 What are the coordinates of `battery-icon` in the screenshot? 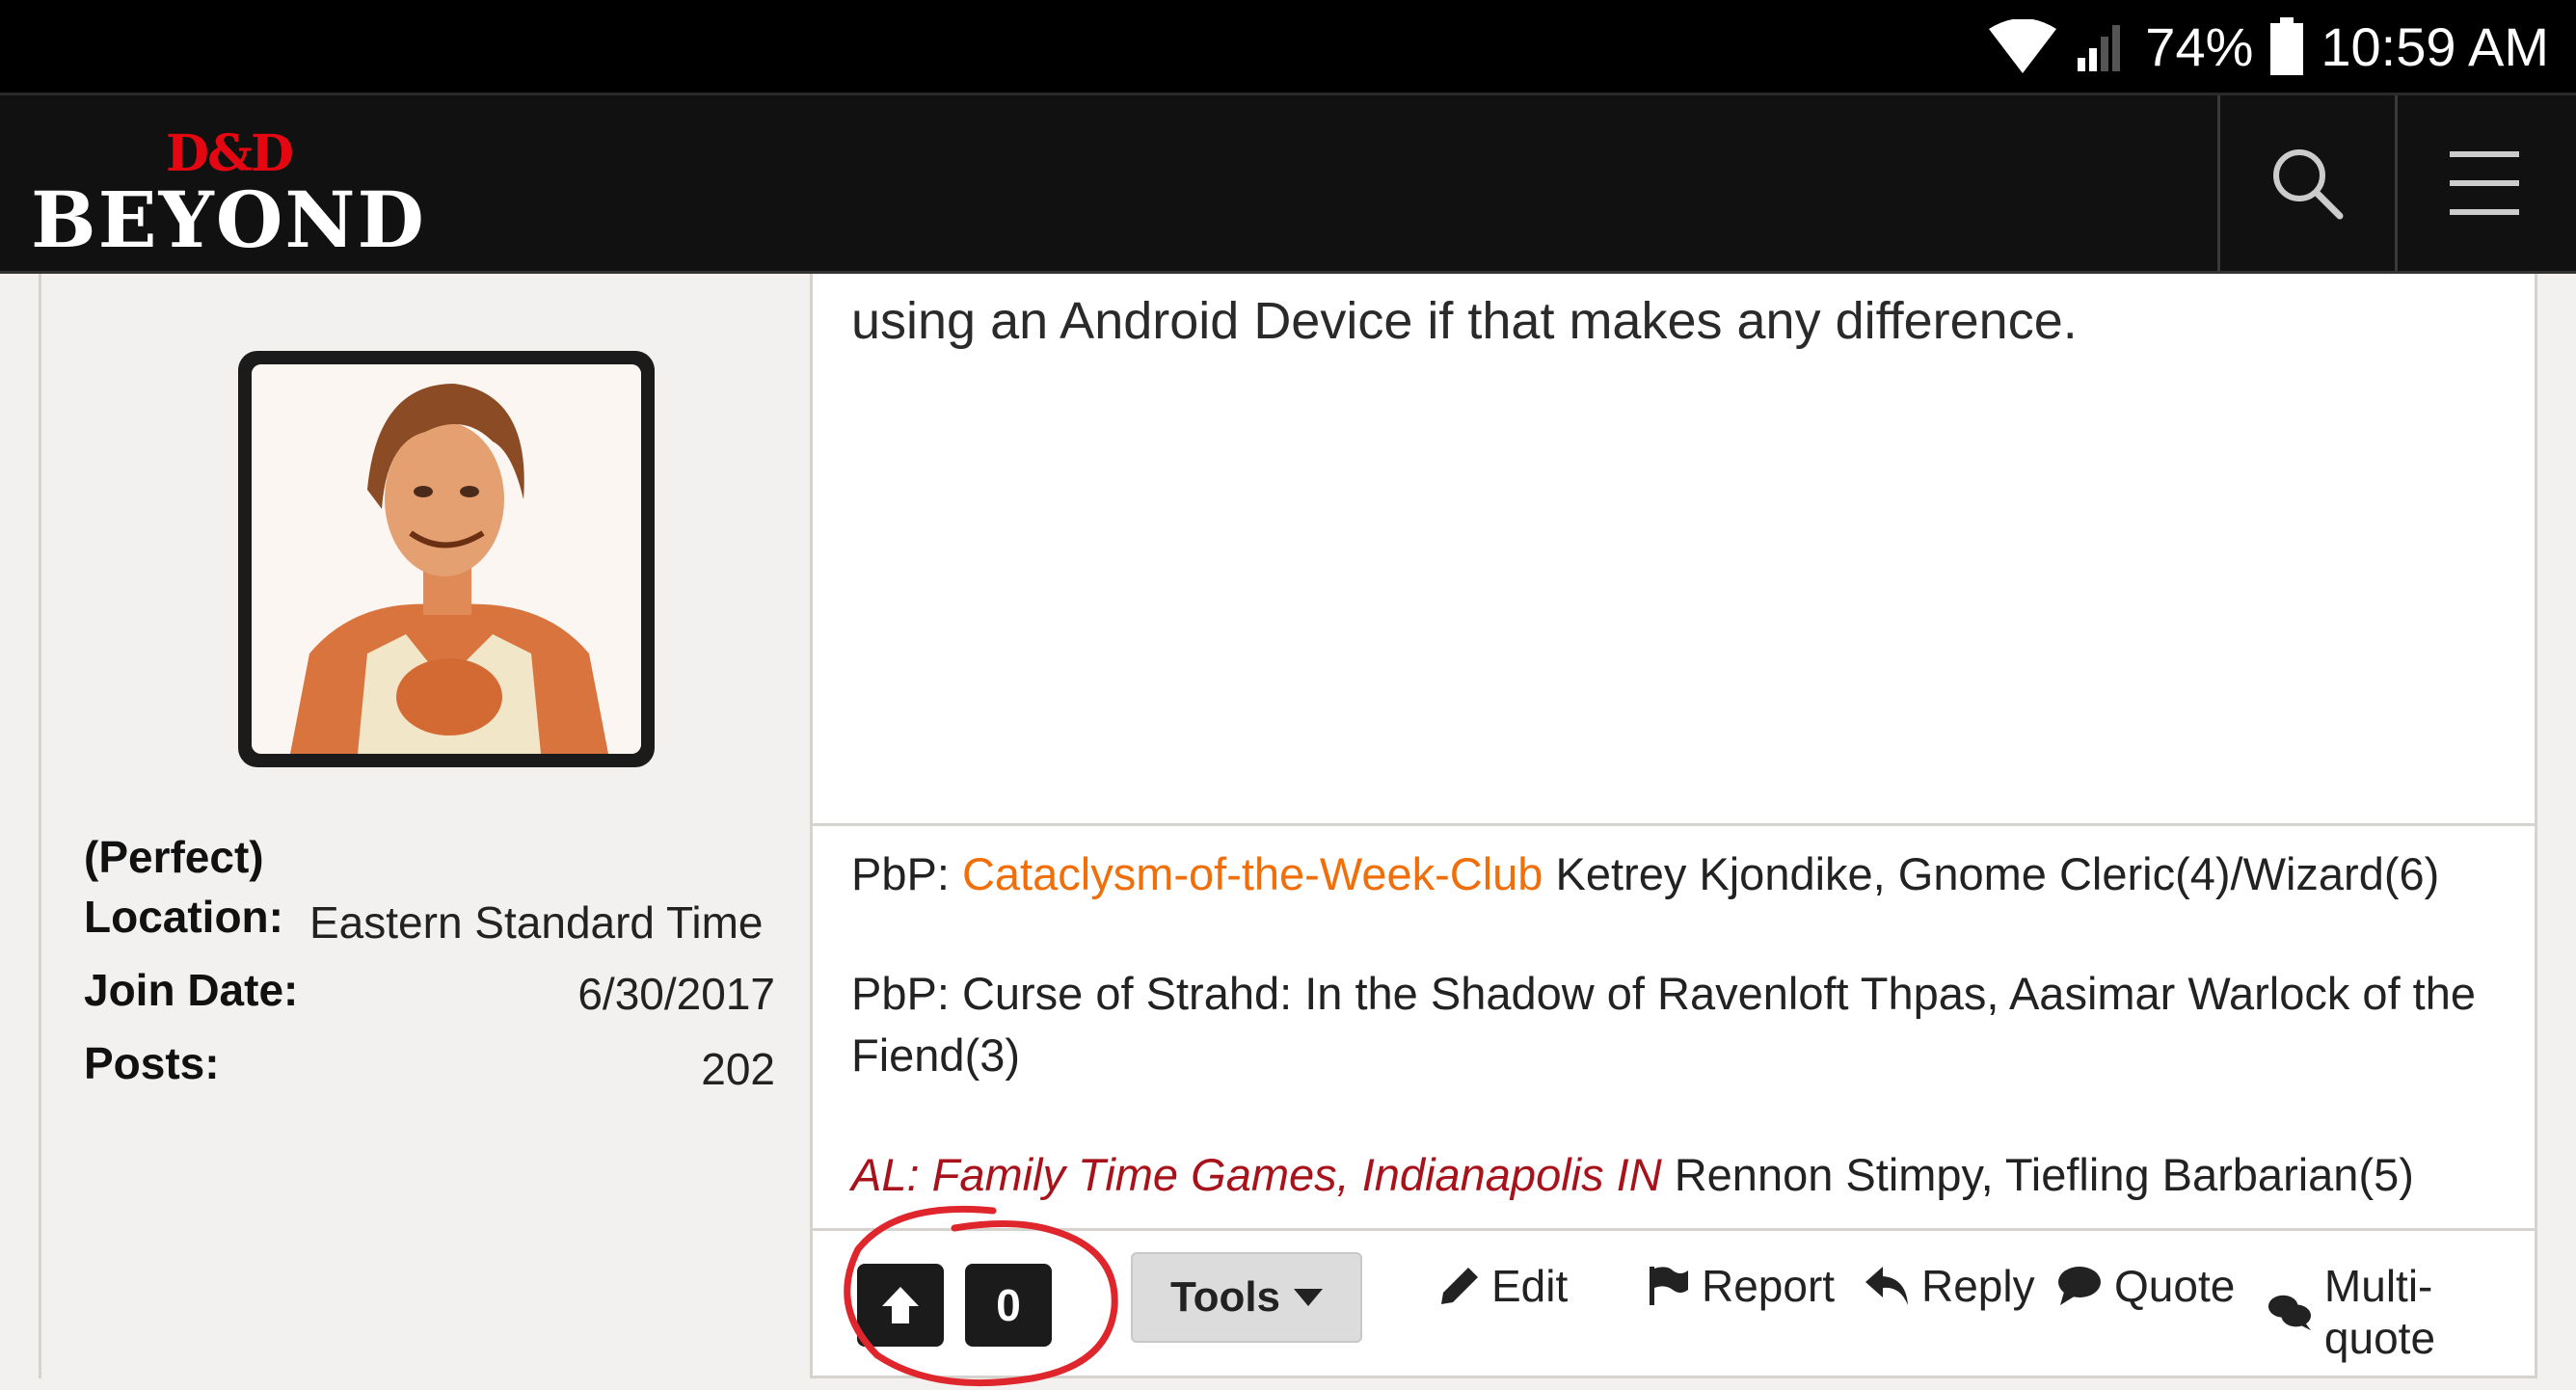 It's located at (2287, 46).